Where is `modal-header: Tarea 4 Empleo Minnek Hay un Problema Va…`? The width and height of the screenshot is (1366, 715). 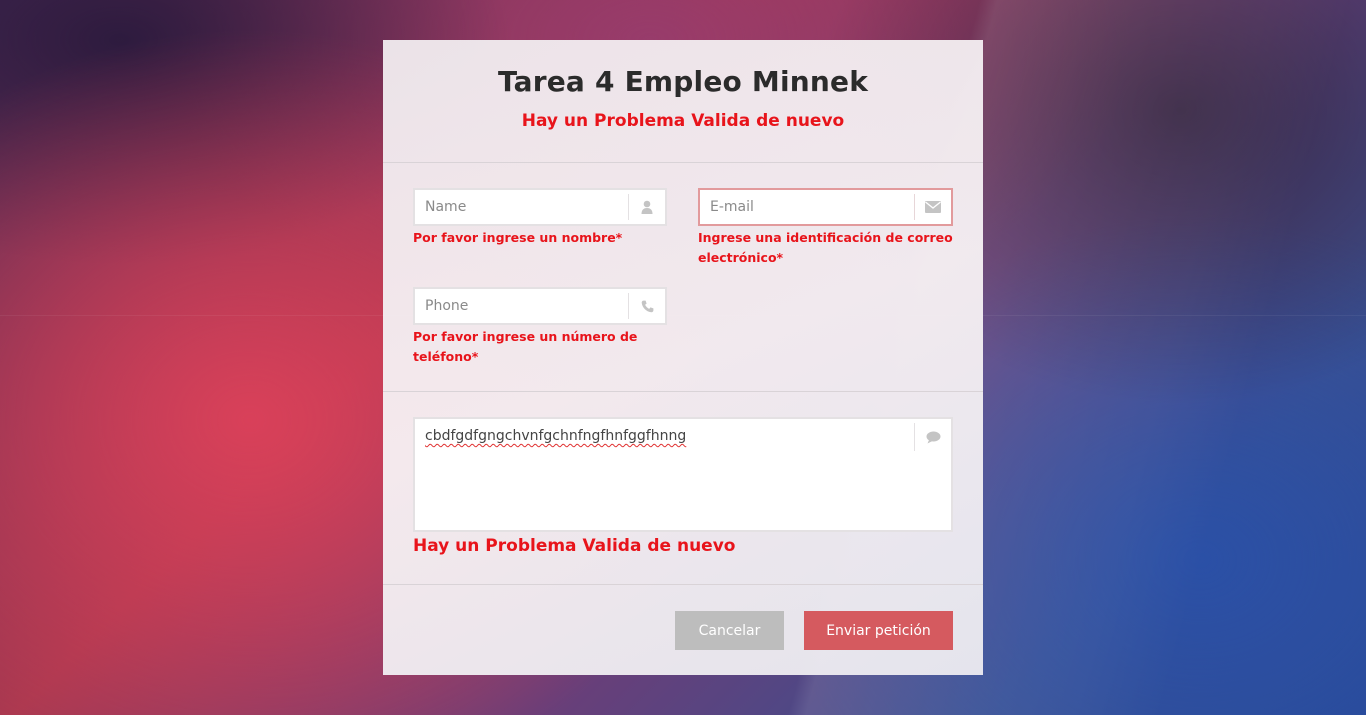 modal-header: Tarea 4 Empleo Minnek Hay un Problema Va… is located at coordinates (683, 101).